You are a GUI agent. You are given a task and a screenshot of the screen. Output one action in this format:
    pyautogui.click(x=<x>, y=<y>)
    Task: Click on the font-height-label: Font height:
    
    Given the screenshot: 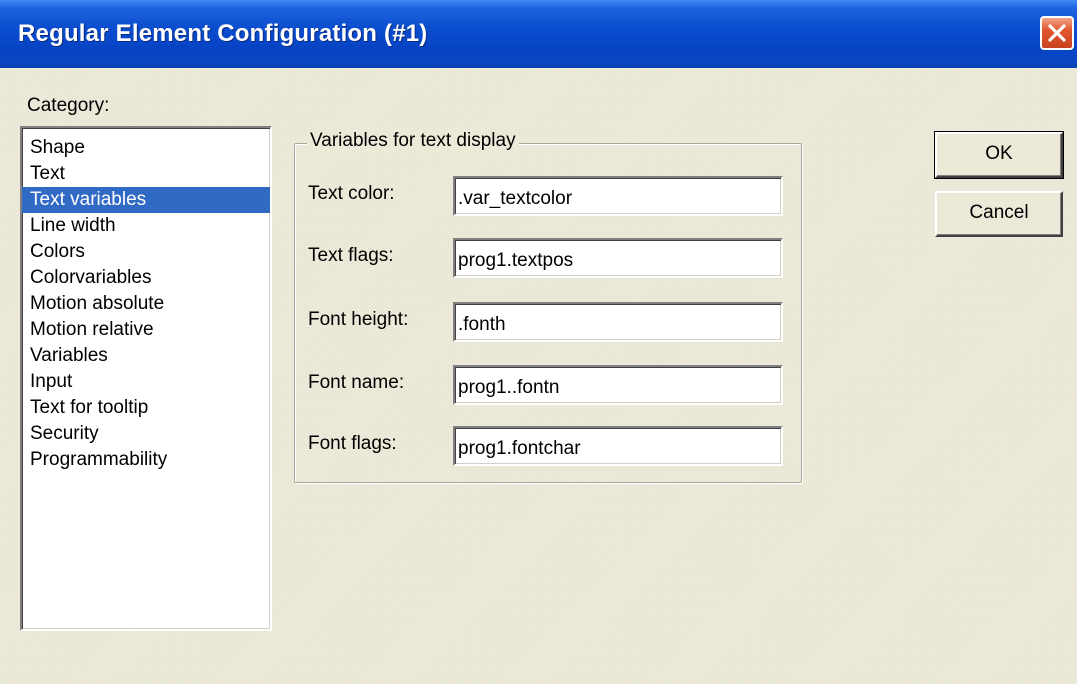 What is the action you would take?
    pyautogui.click(x=358, y=319)
    